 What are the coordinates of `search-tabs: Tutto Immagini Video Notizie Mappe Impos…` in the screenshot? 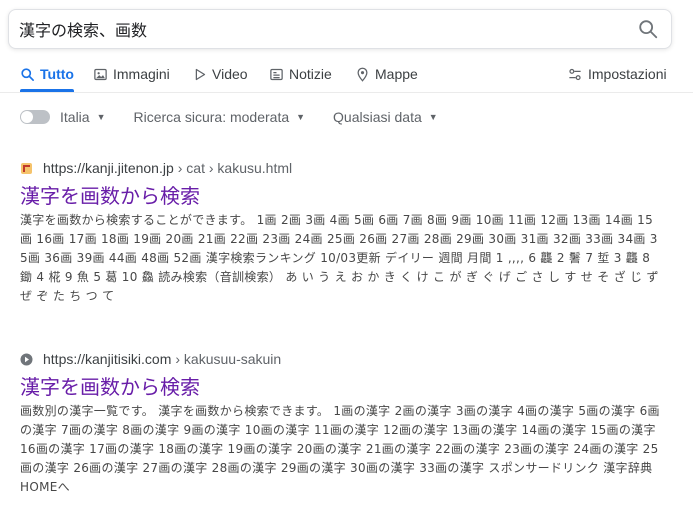 It's located at (346, 75).